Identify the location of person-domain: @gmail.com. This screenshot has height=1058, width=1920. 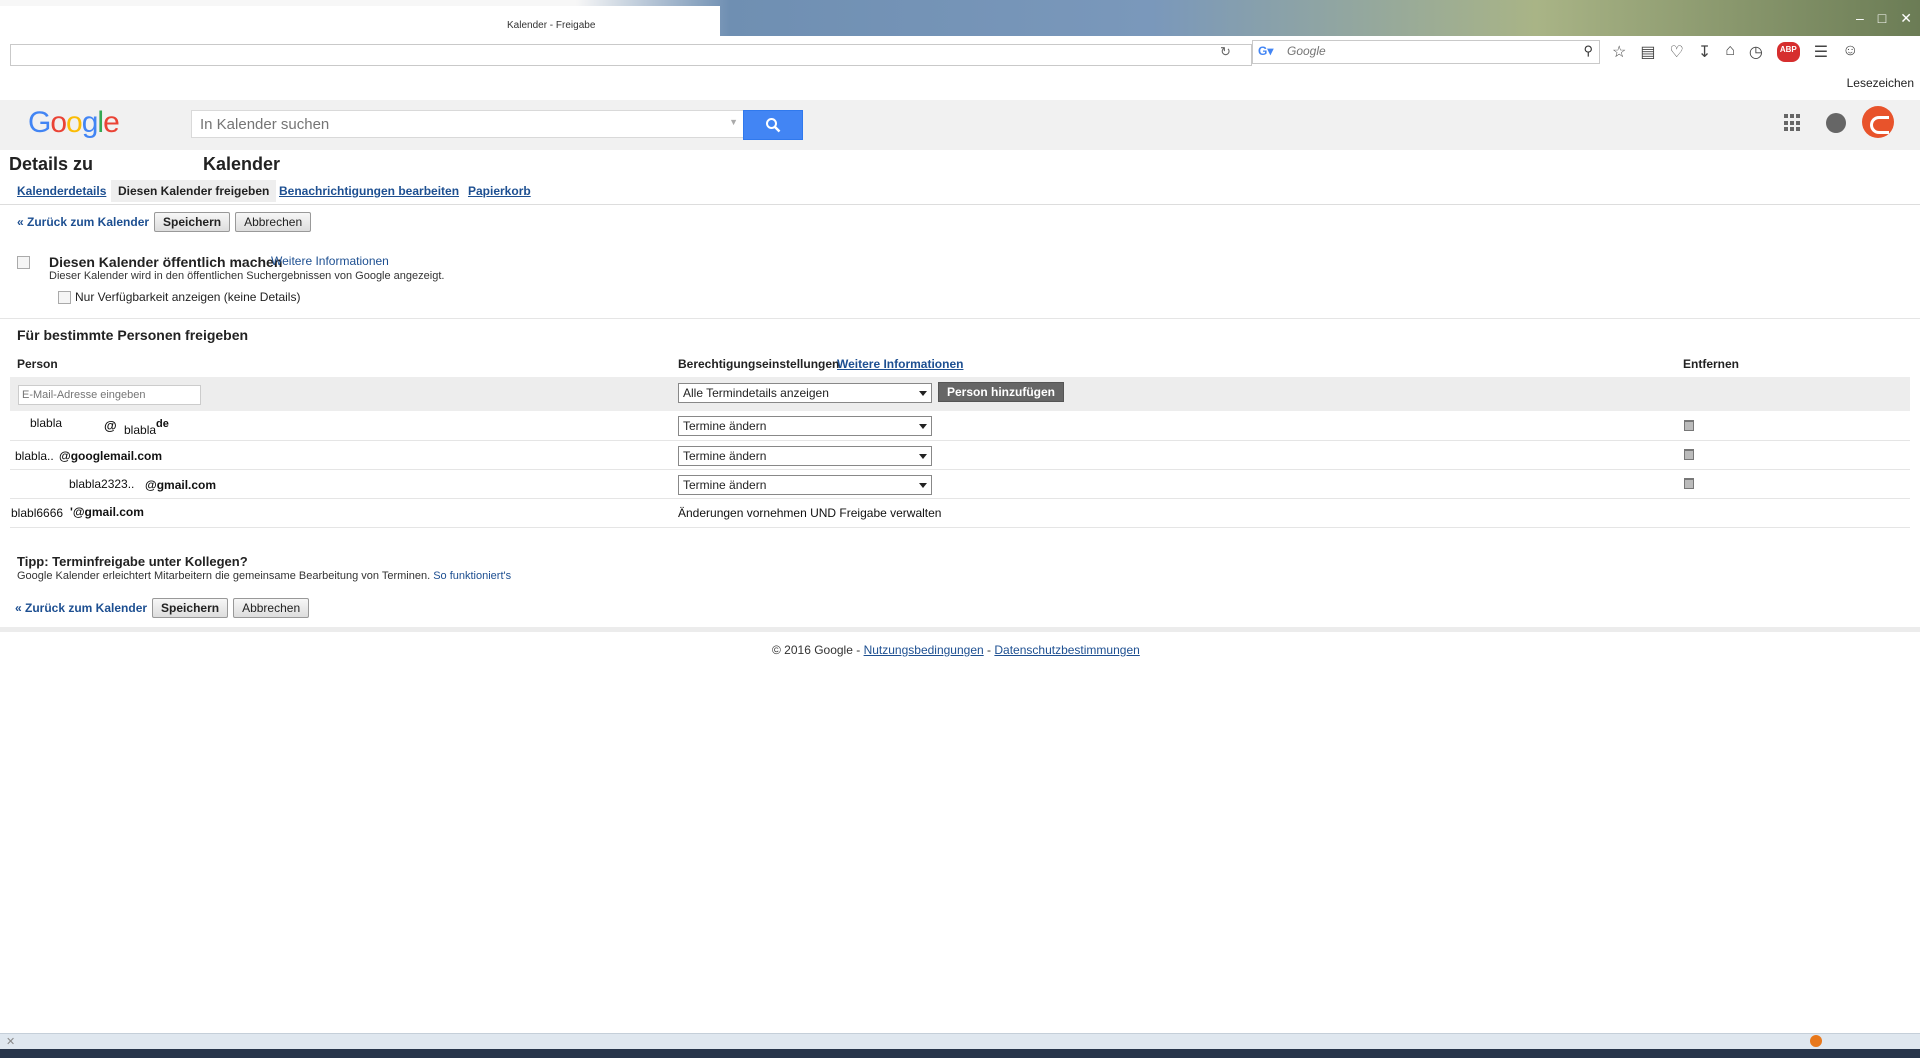
(181, 485).